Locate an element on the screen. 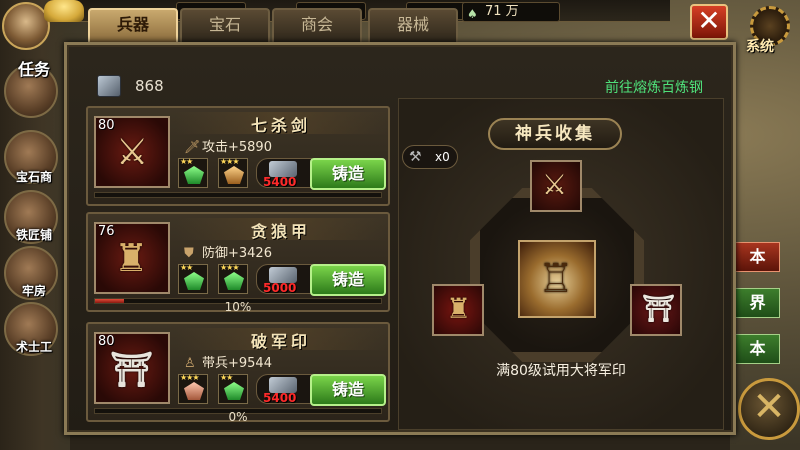 This screenshot has height=450, width=800. item-level: 76 is located at coordinates (106, 231).